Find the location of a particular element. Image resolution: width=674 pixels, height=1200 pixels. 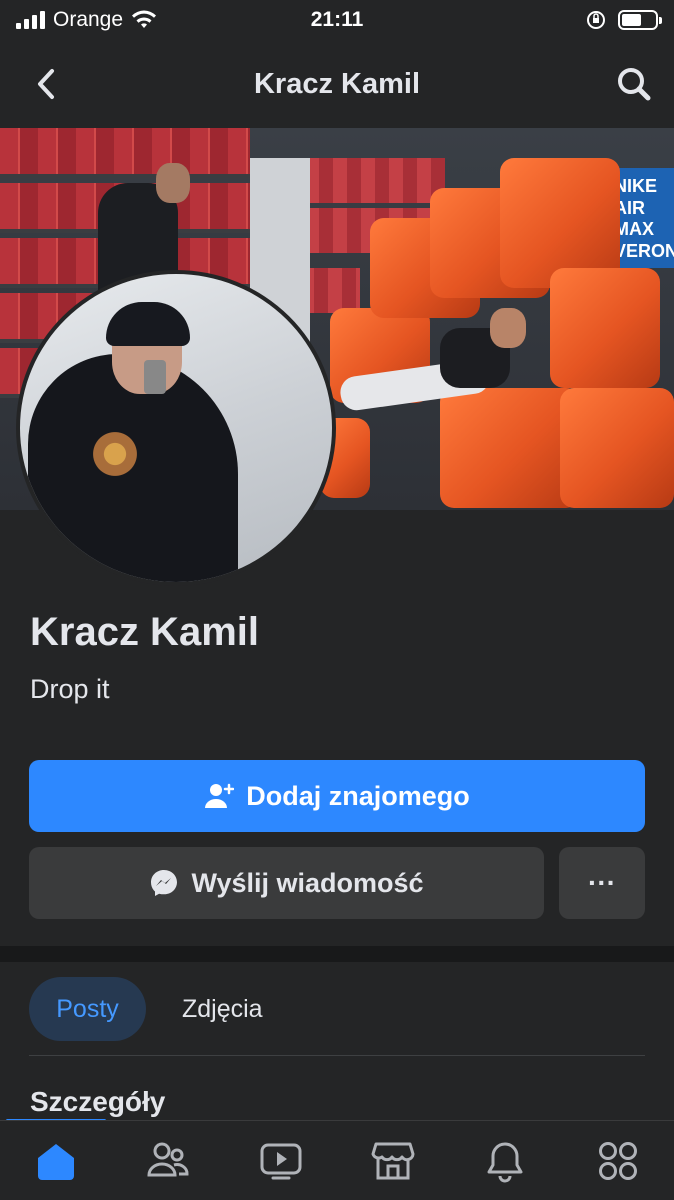

nav-menu is located at coordinates (618, 1161).